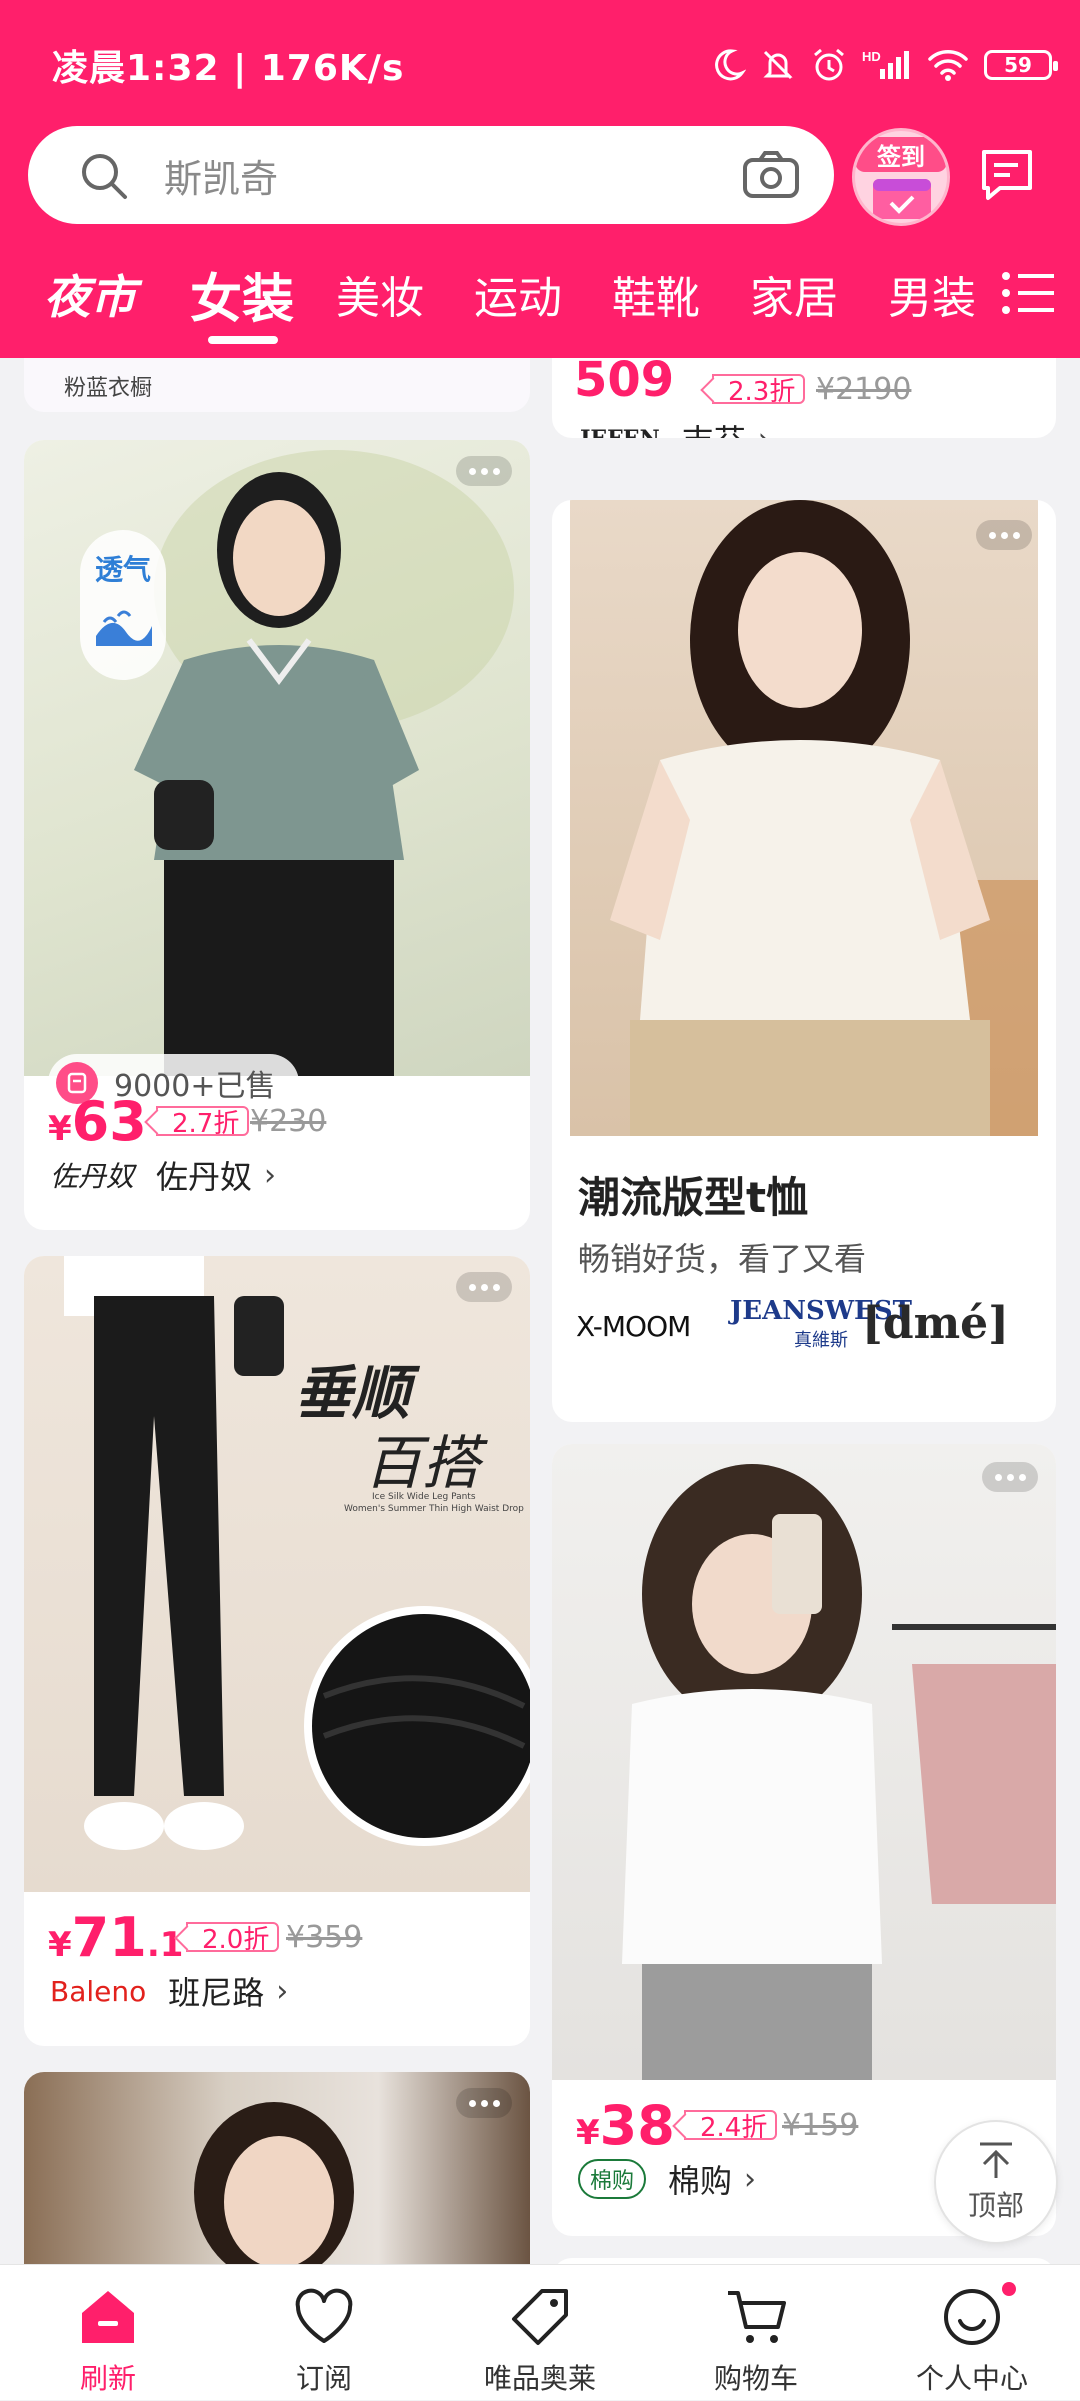  What do you see at coordinates (871, 56) in the screenshot?
I see `svg-text: HD` at bounding box center [871, 56].